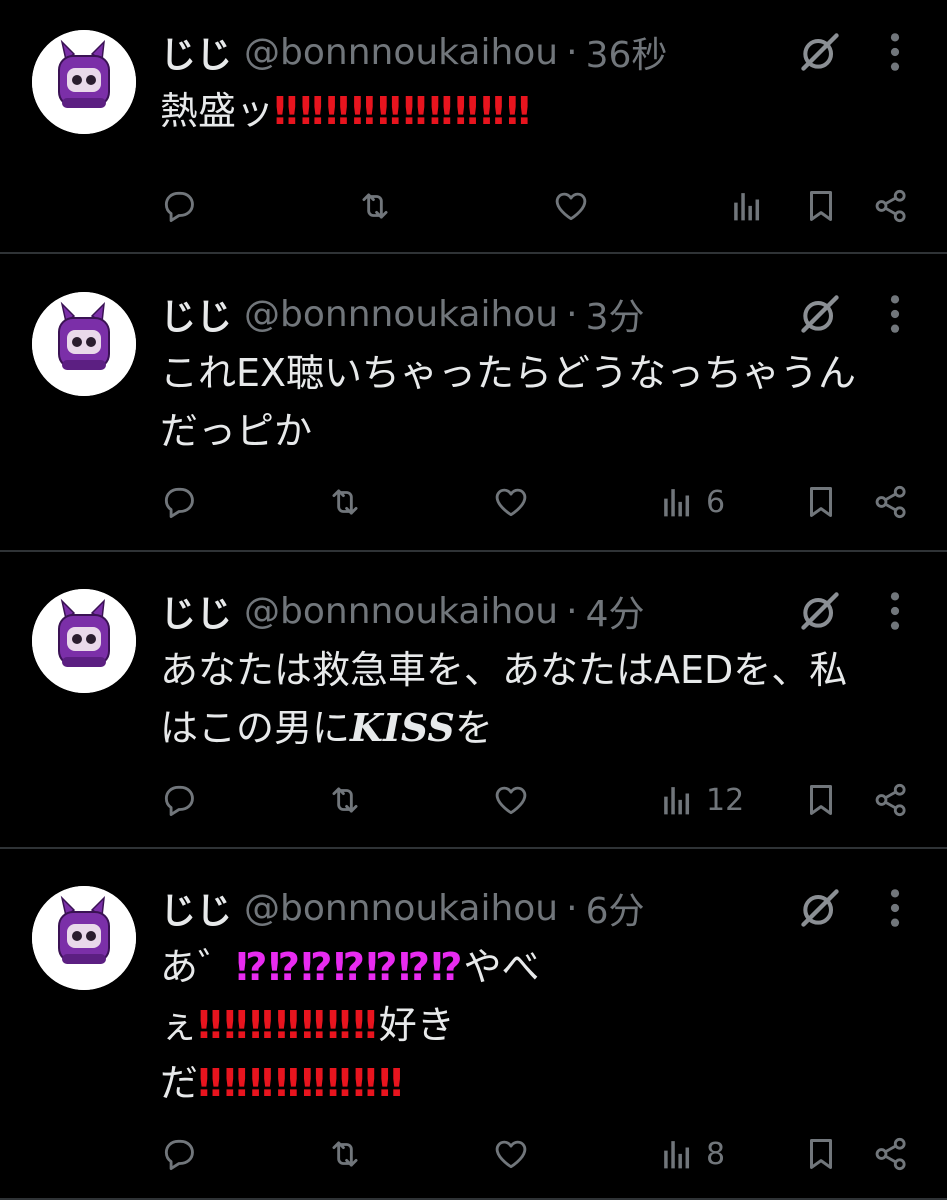 The width and height of the screenshot is (947, 1200). I want to click on tweet-header: じじ @bonnnoukaihou · 3分, so click(402, 314).